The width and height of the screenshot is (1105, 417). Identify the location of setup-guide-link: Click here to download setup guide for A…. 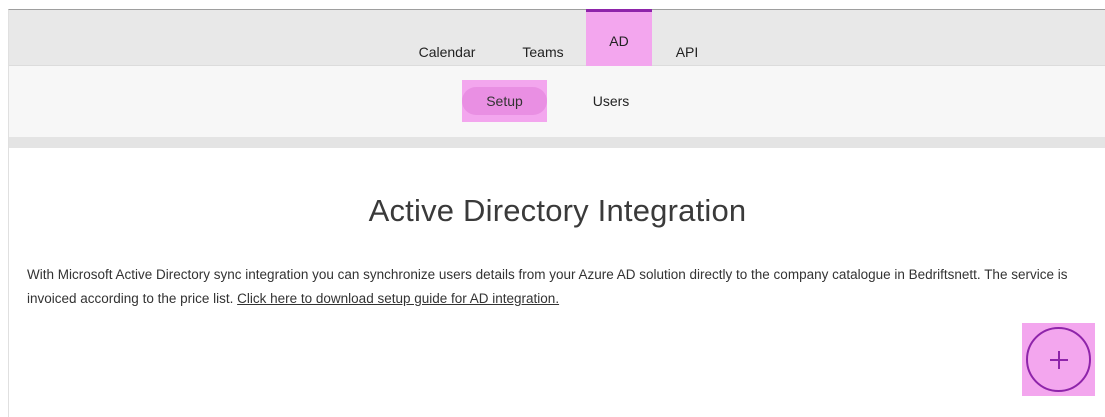
(398, 298).